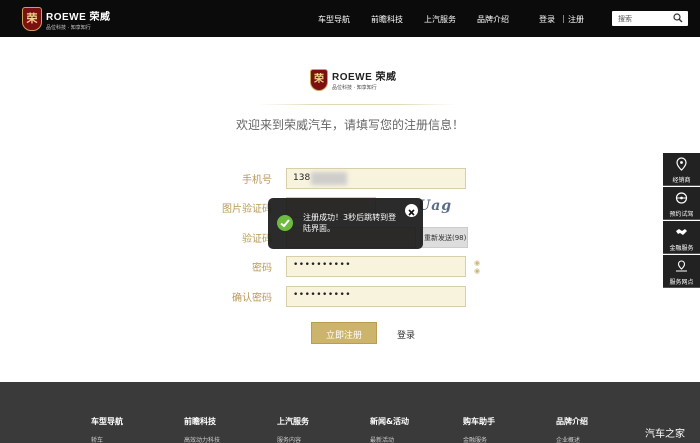 The height and width of the screenshot is (443, 700). I want to click on footer-link: 服务内容, so click(293, 439).